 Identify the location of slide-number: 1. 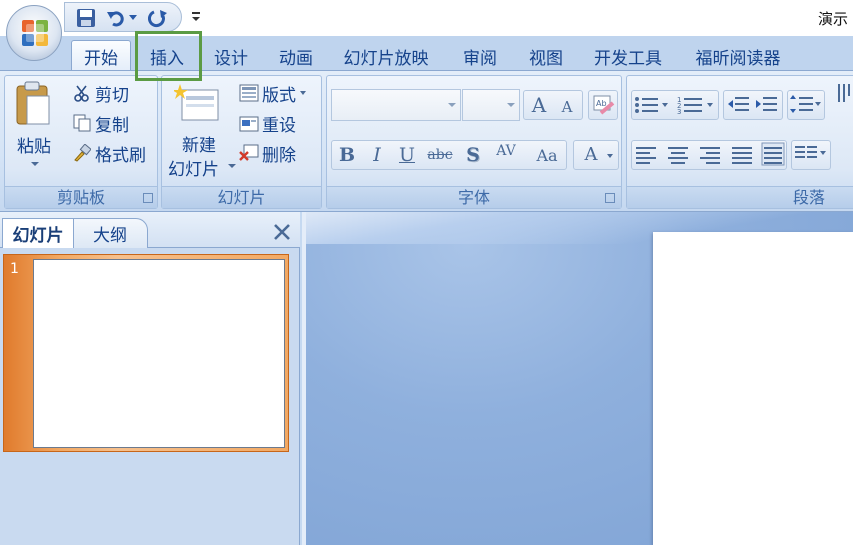
(14, 269).